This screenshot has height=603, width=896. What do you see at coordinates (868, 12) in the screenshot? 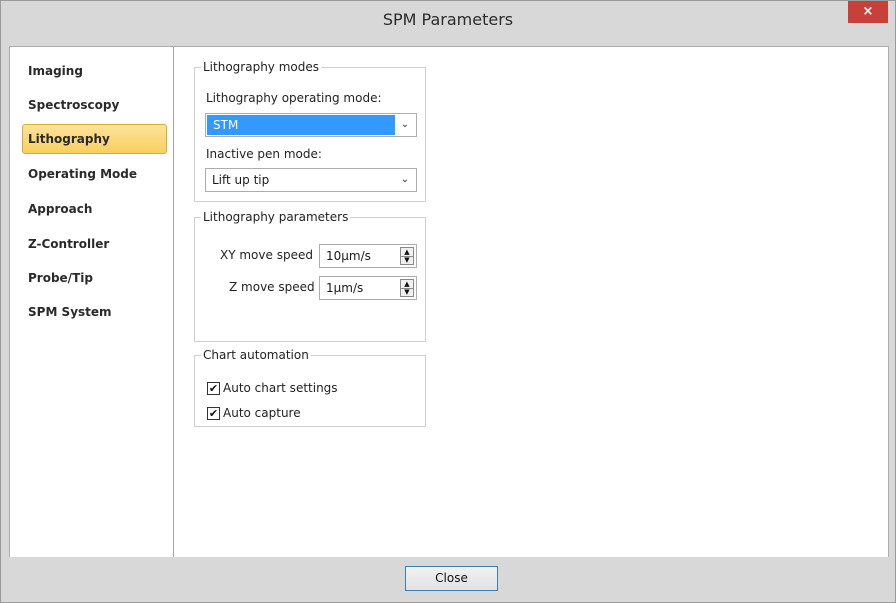
I see `window-close-icon: ×` at bounding box center [868, 12].